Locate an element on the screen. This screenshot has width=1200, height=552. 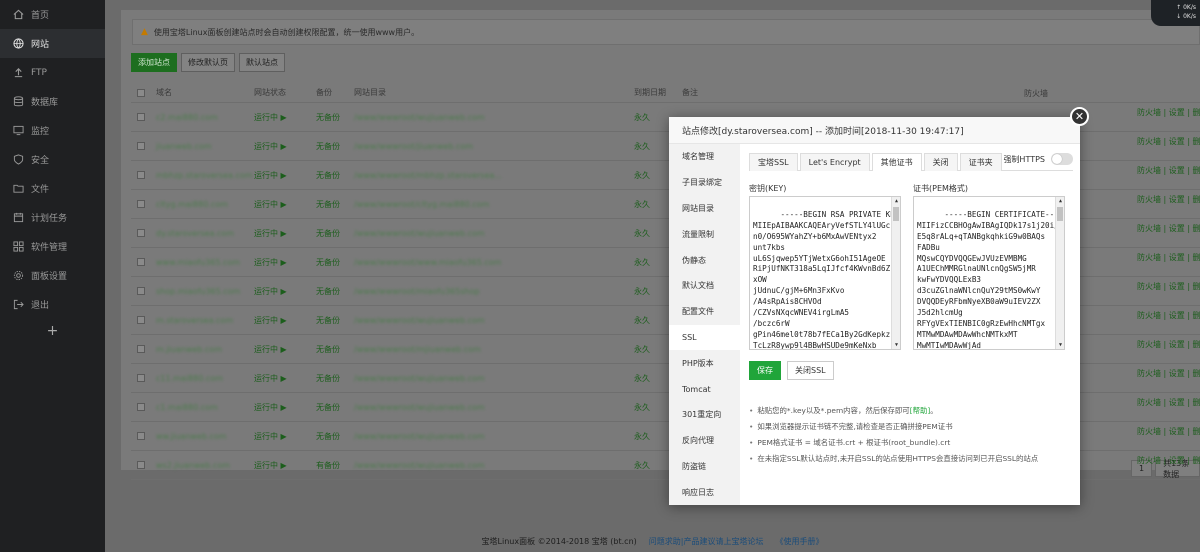
help-link: [帮助] is located at coordinates (920, 410).